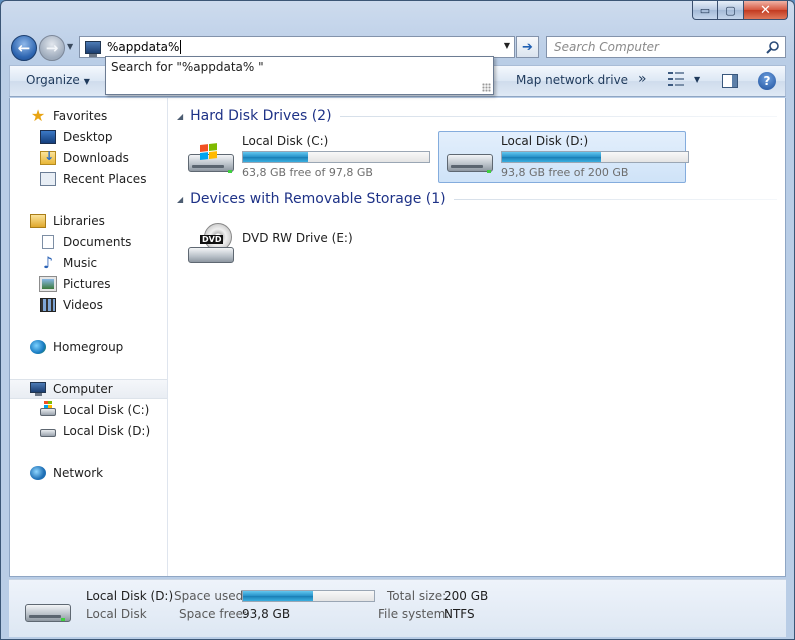 The width and height of the screenshot is (795, 640). What do you see at coordinates (130, 596) in the screenshot?
I see `details-name: Local Disk (D:)` at bounding box center [130, 596].